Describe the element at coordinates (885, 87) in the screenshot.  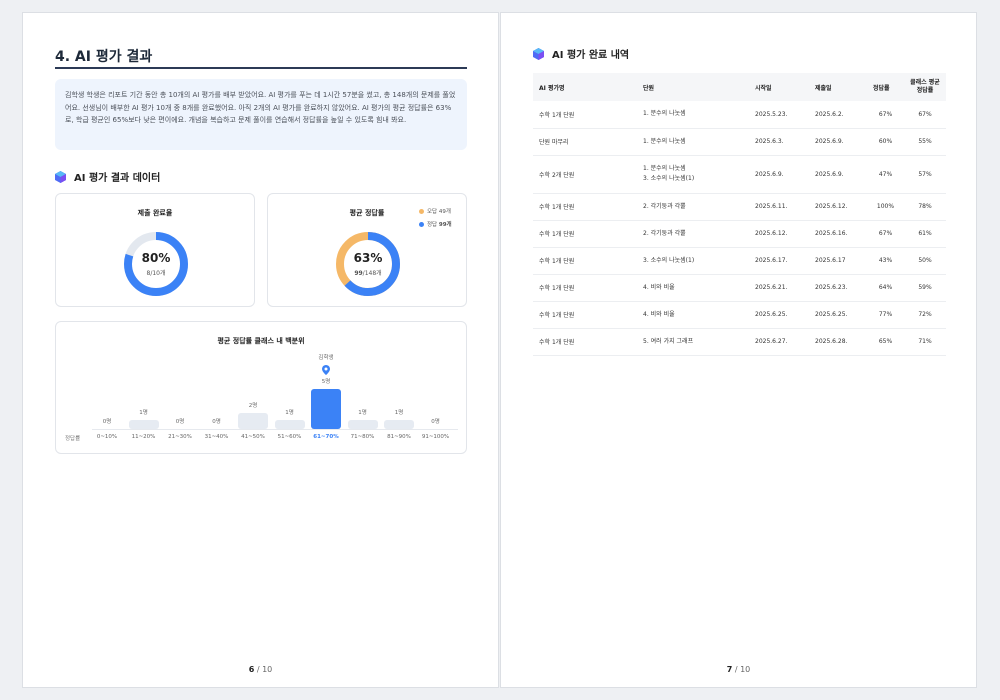
I see `col-header-rate: 정답률` at that location.